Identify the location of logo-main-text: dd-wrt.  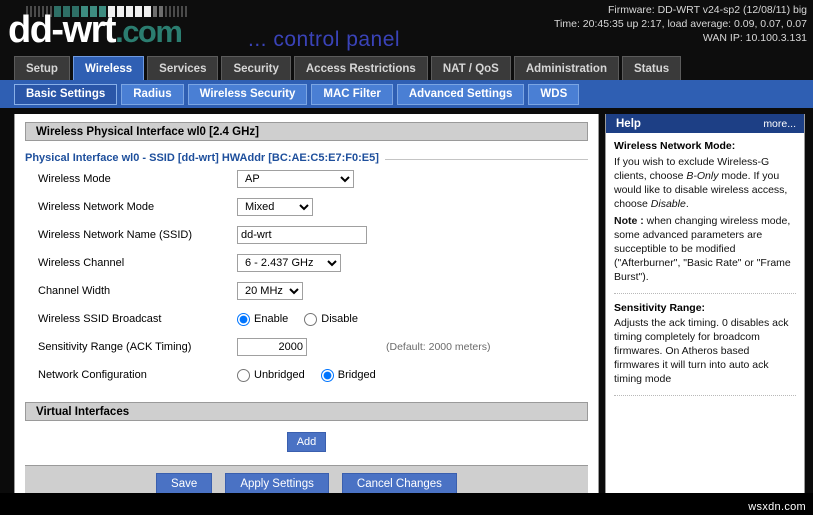
(62, 30).